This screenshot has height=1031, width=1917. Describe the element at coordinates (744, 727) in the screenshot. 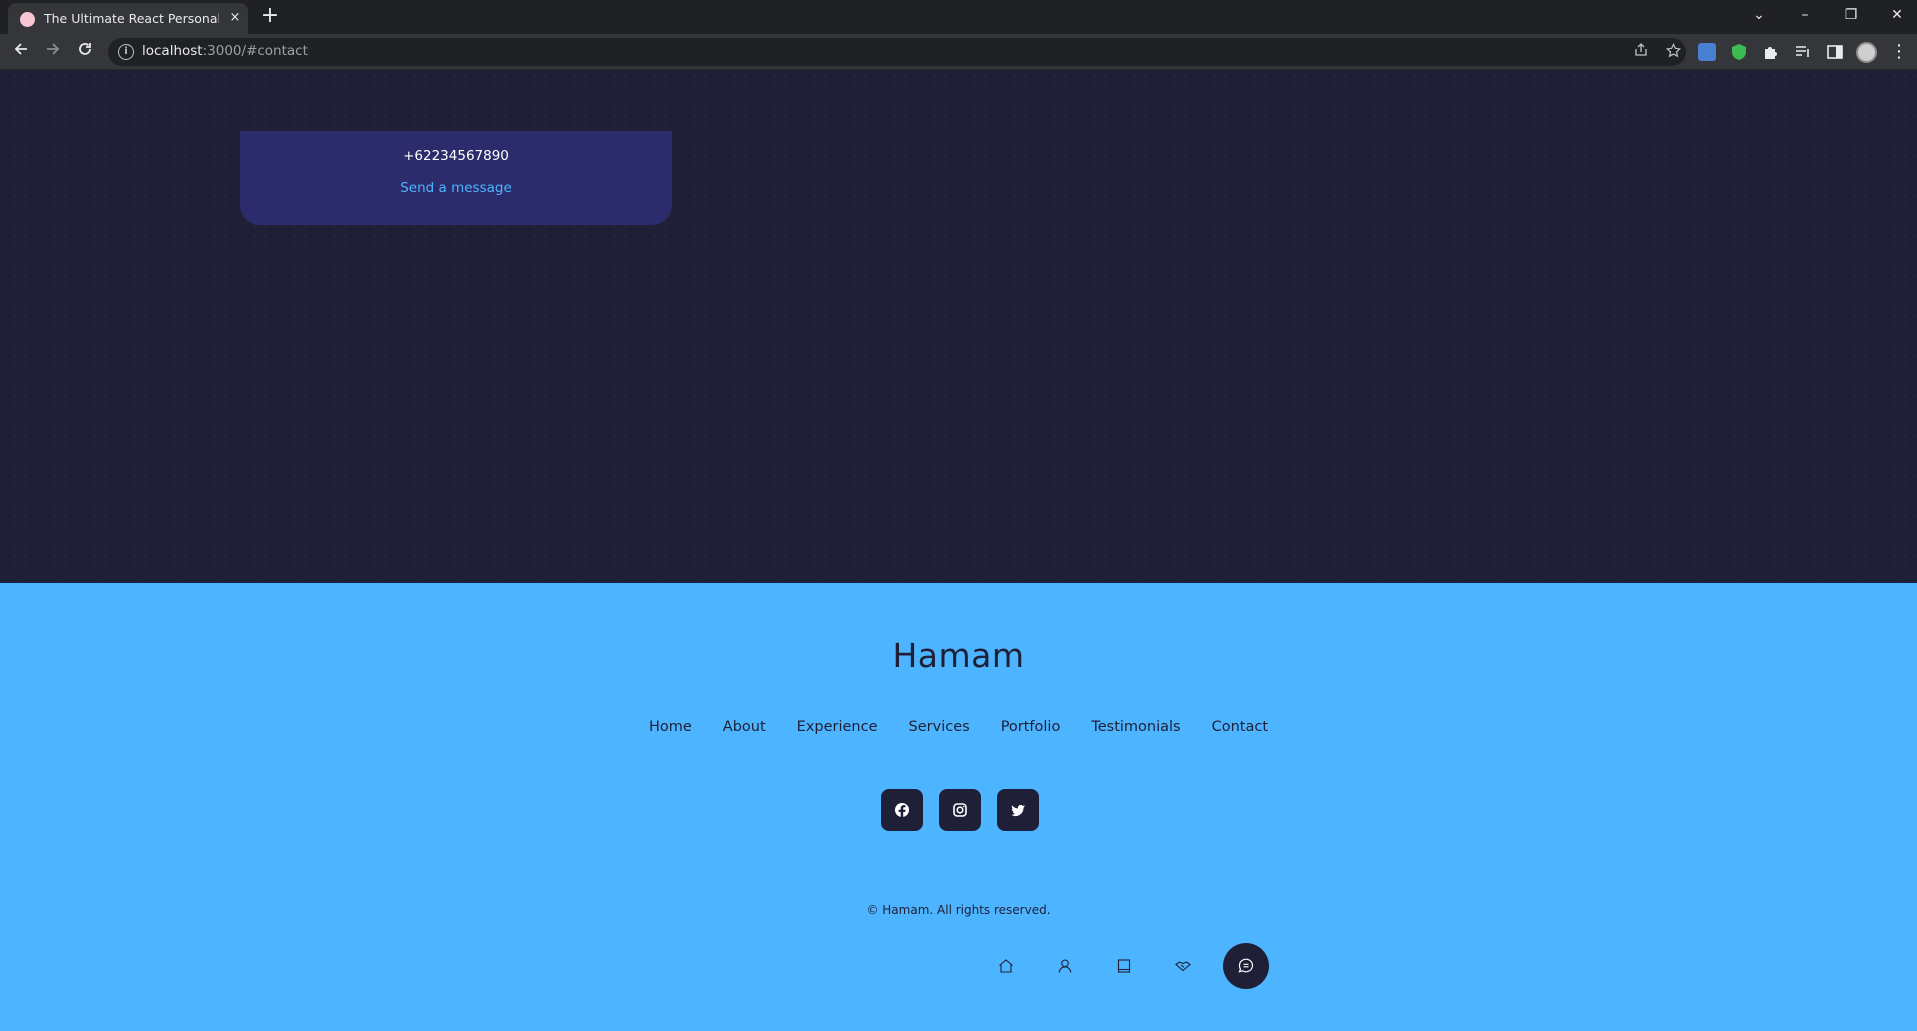

I see `footer-link-about: About` at that location.